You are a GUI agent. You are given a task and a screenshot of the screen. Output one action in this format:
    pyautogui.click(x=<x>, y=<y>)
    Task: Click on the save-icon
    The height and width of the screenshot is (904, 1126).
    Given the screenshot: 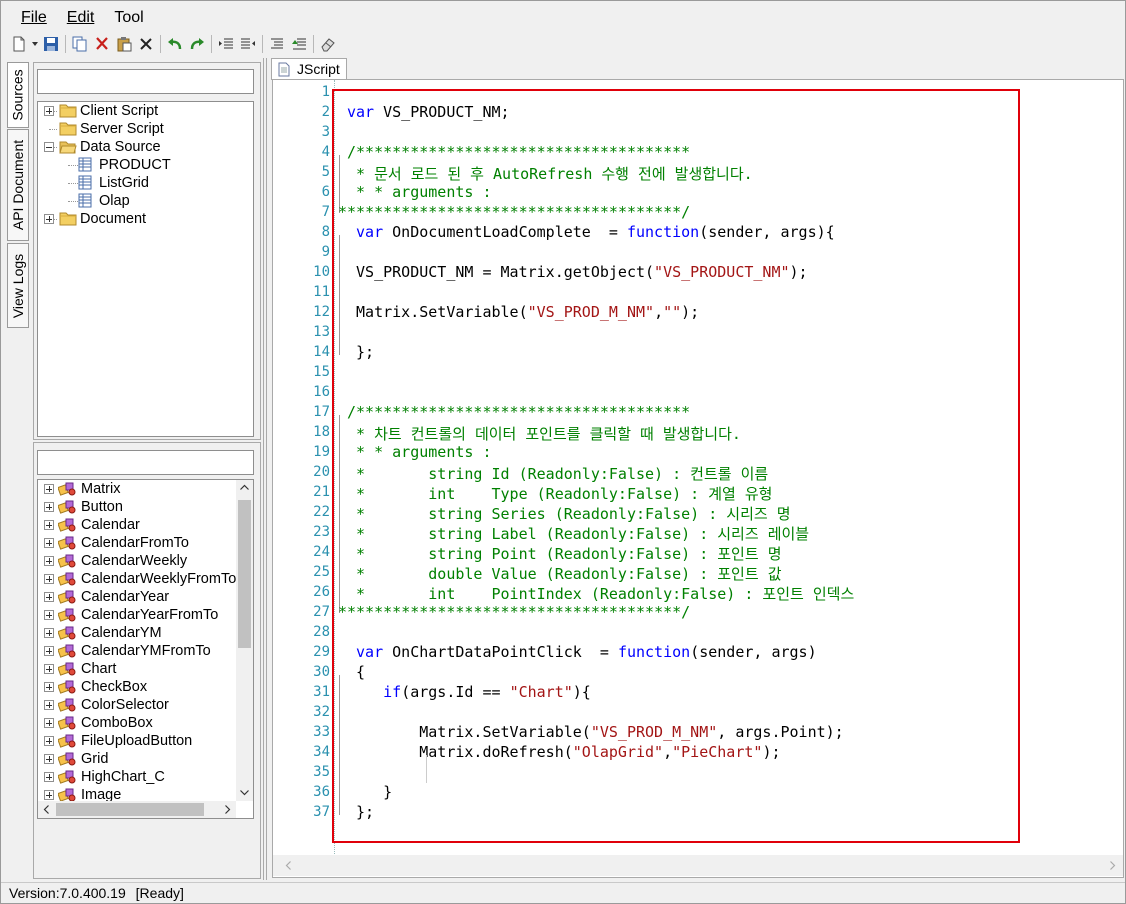 What is the action you would take?
    pyautogui.click(x=51, y=44)
    